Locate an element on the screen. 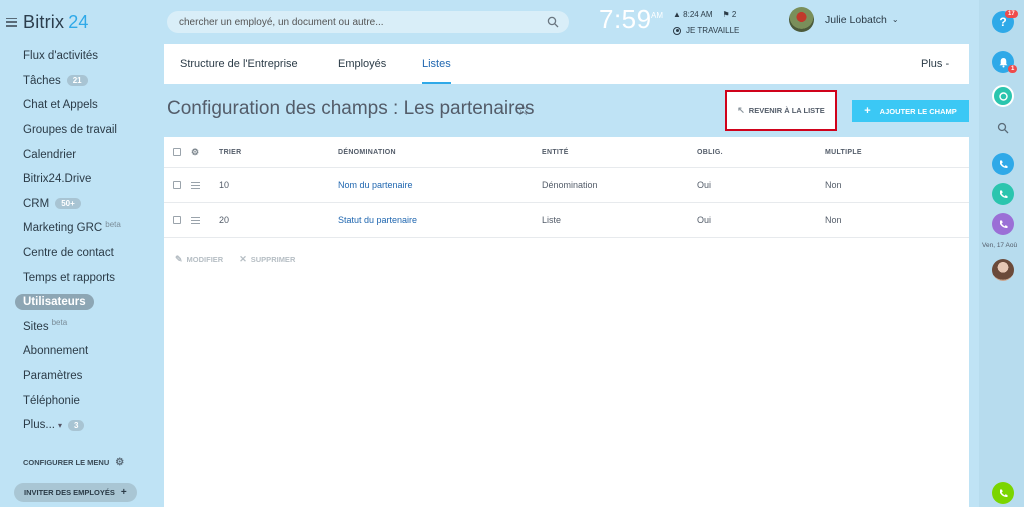 The height and width of the screenshot is (507, 1024). menu-item-calendar: Calendrier is located at coordinates (80, 154).